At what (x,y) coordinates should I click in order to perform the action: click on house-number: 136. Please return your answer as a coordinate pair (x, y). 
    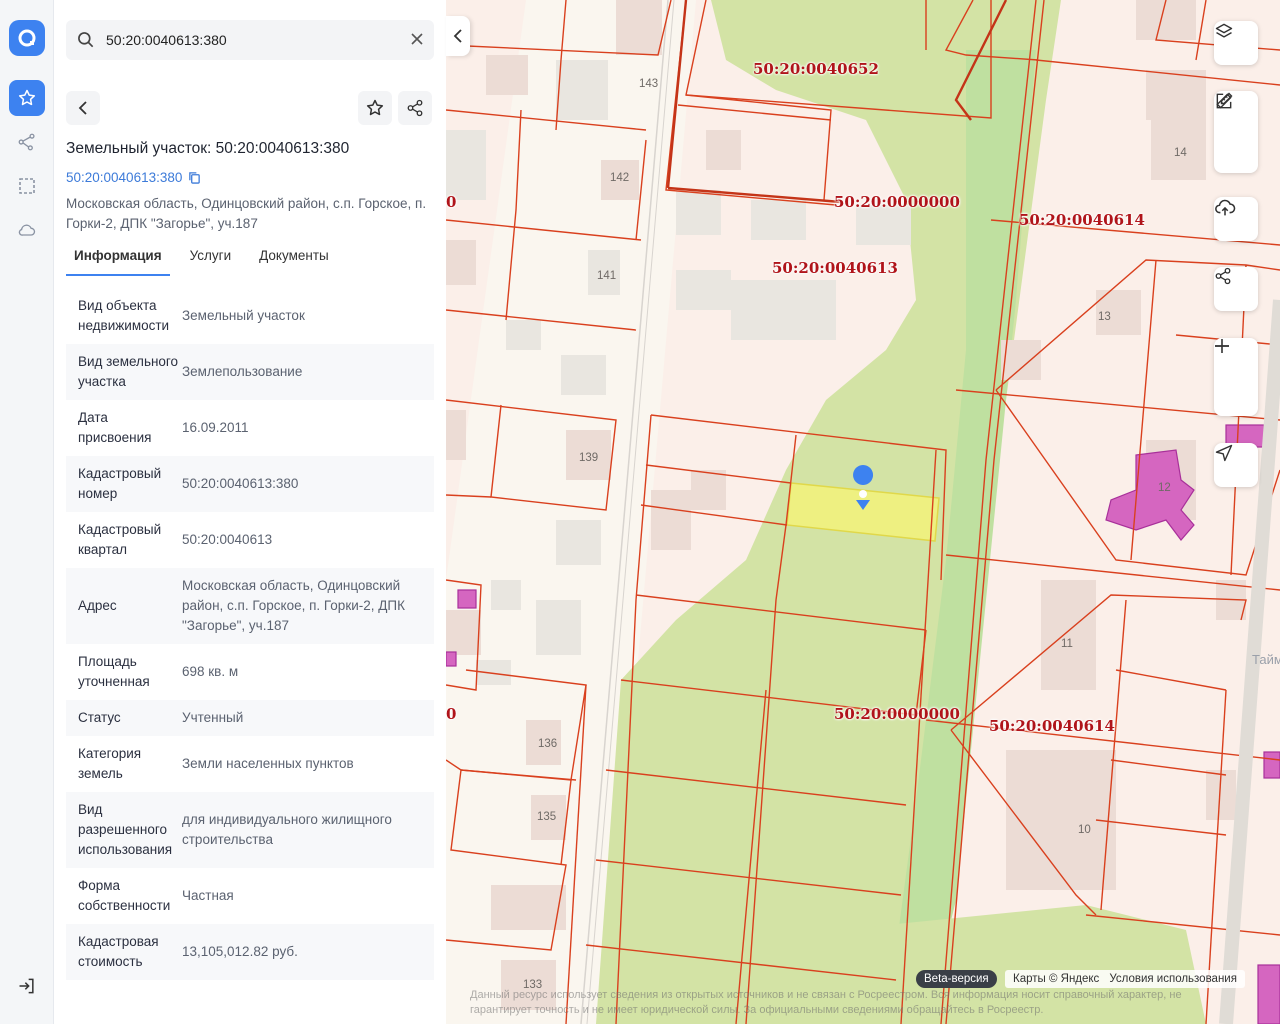
    Looking at the image, I should click on (548, 744).